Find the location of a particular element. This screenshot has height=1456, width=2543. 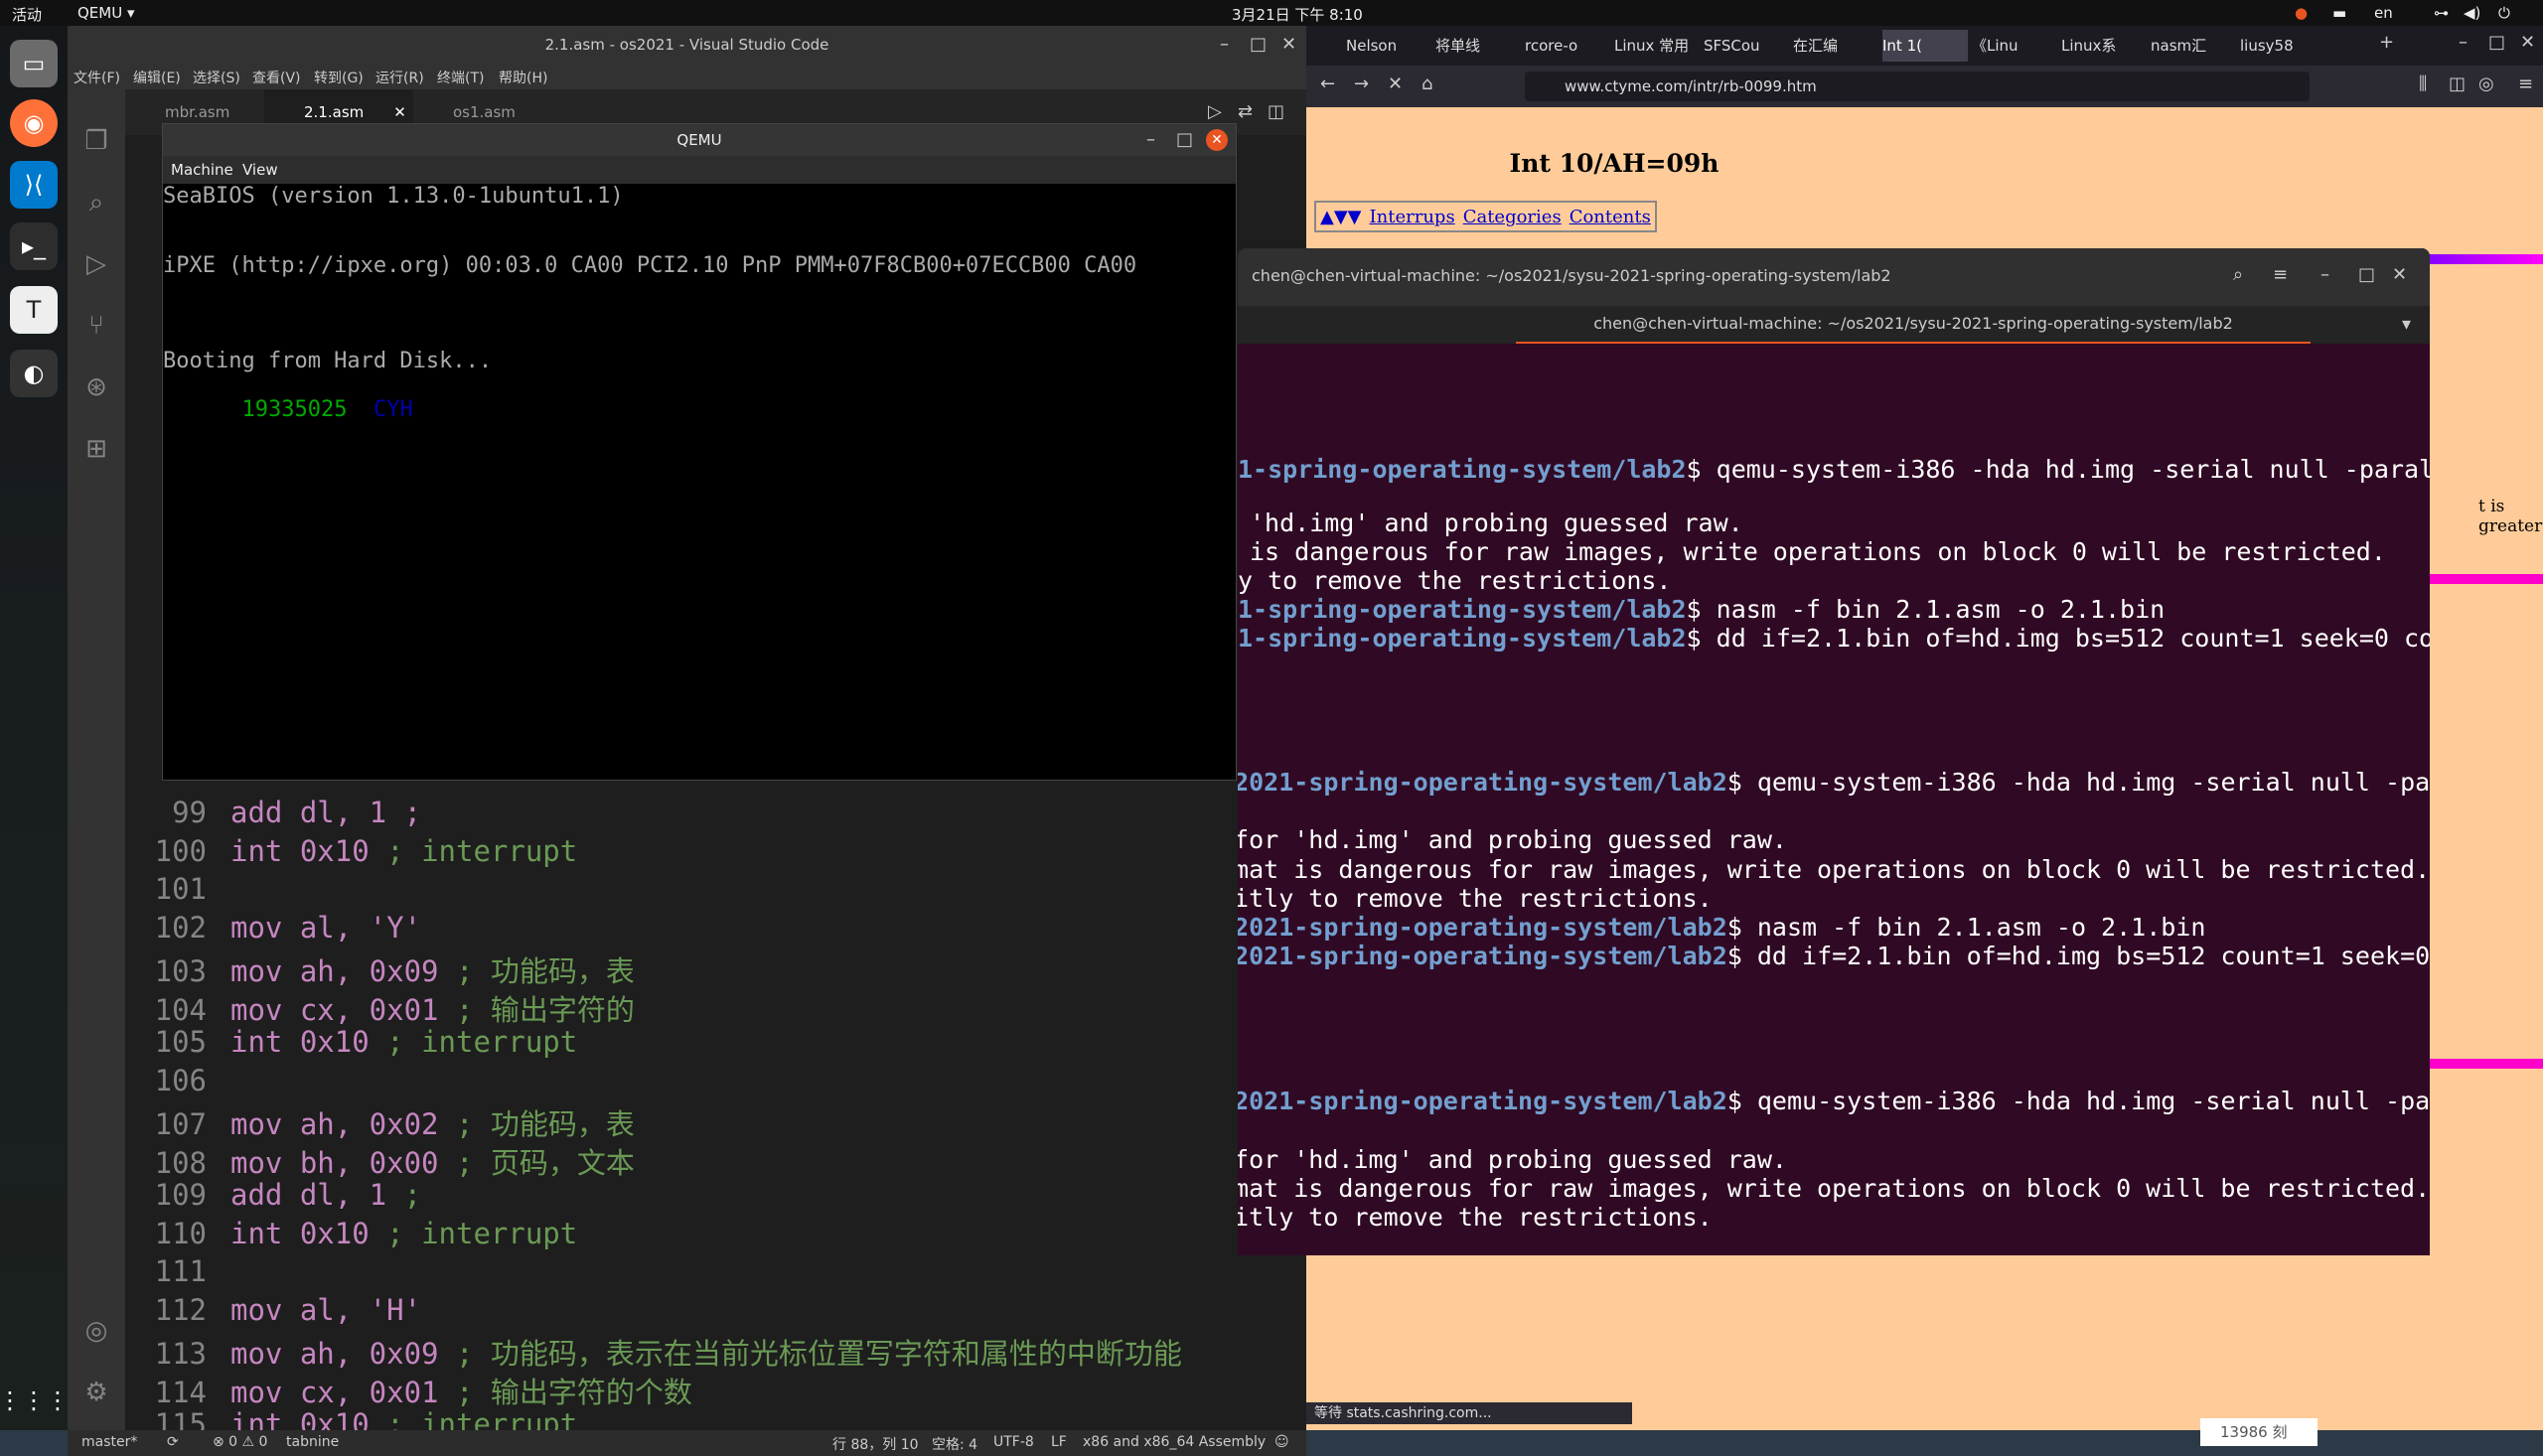

language-mode: x86 and x86_64 Assembly is located at coordinates (1174, 1442).